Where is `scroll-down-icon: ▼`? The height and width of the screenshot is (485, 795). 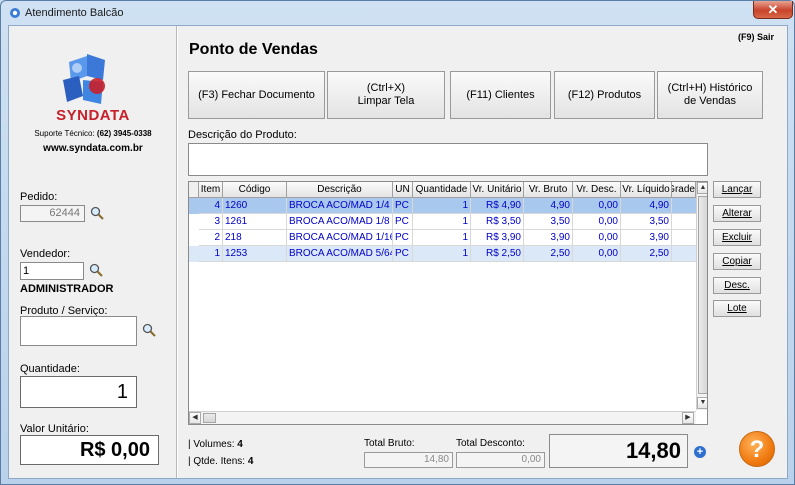
scroll-down-icon: ▼ is located at coordinates (702, 403).